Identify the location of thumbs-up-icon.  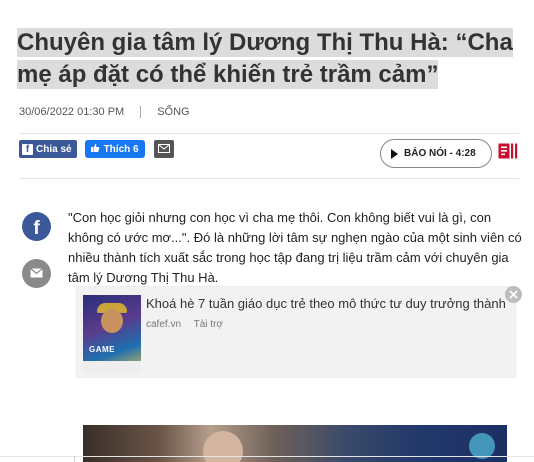
(95, 149).